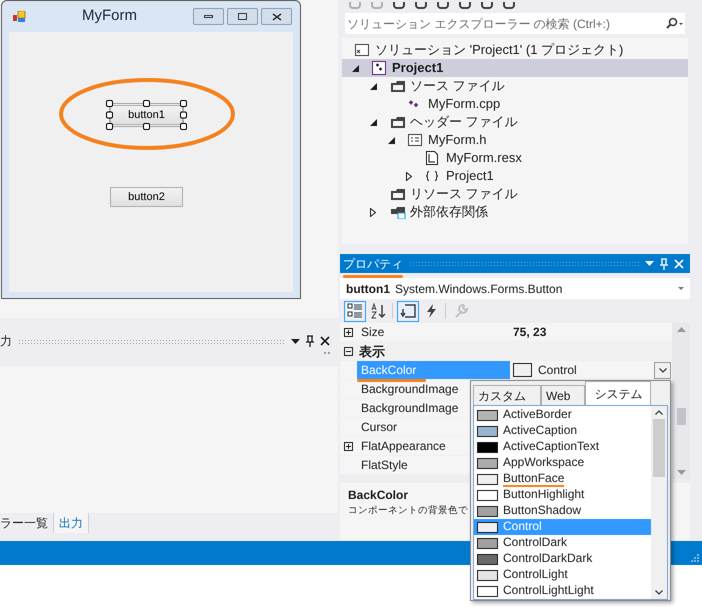  Describe the element at coordinates (146, 115) in the screenshot. I see `form-button: button1` at that location.